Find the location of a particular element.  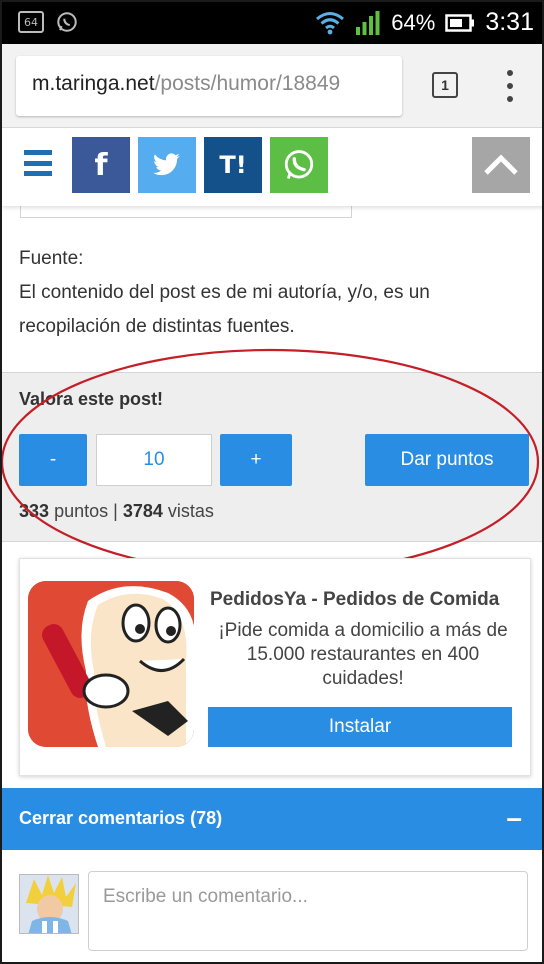

url-path: /posts/humor/18849 is located at coordinates (247, 83).